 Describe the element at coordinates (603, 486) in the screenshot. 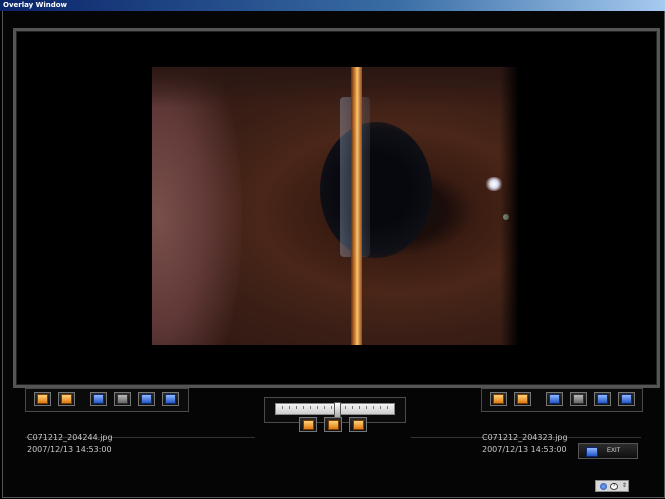

I see `globe-icon` at that location.